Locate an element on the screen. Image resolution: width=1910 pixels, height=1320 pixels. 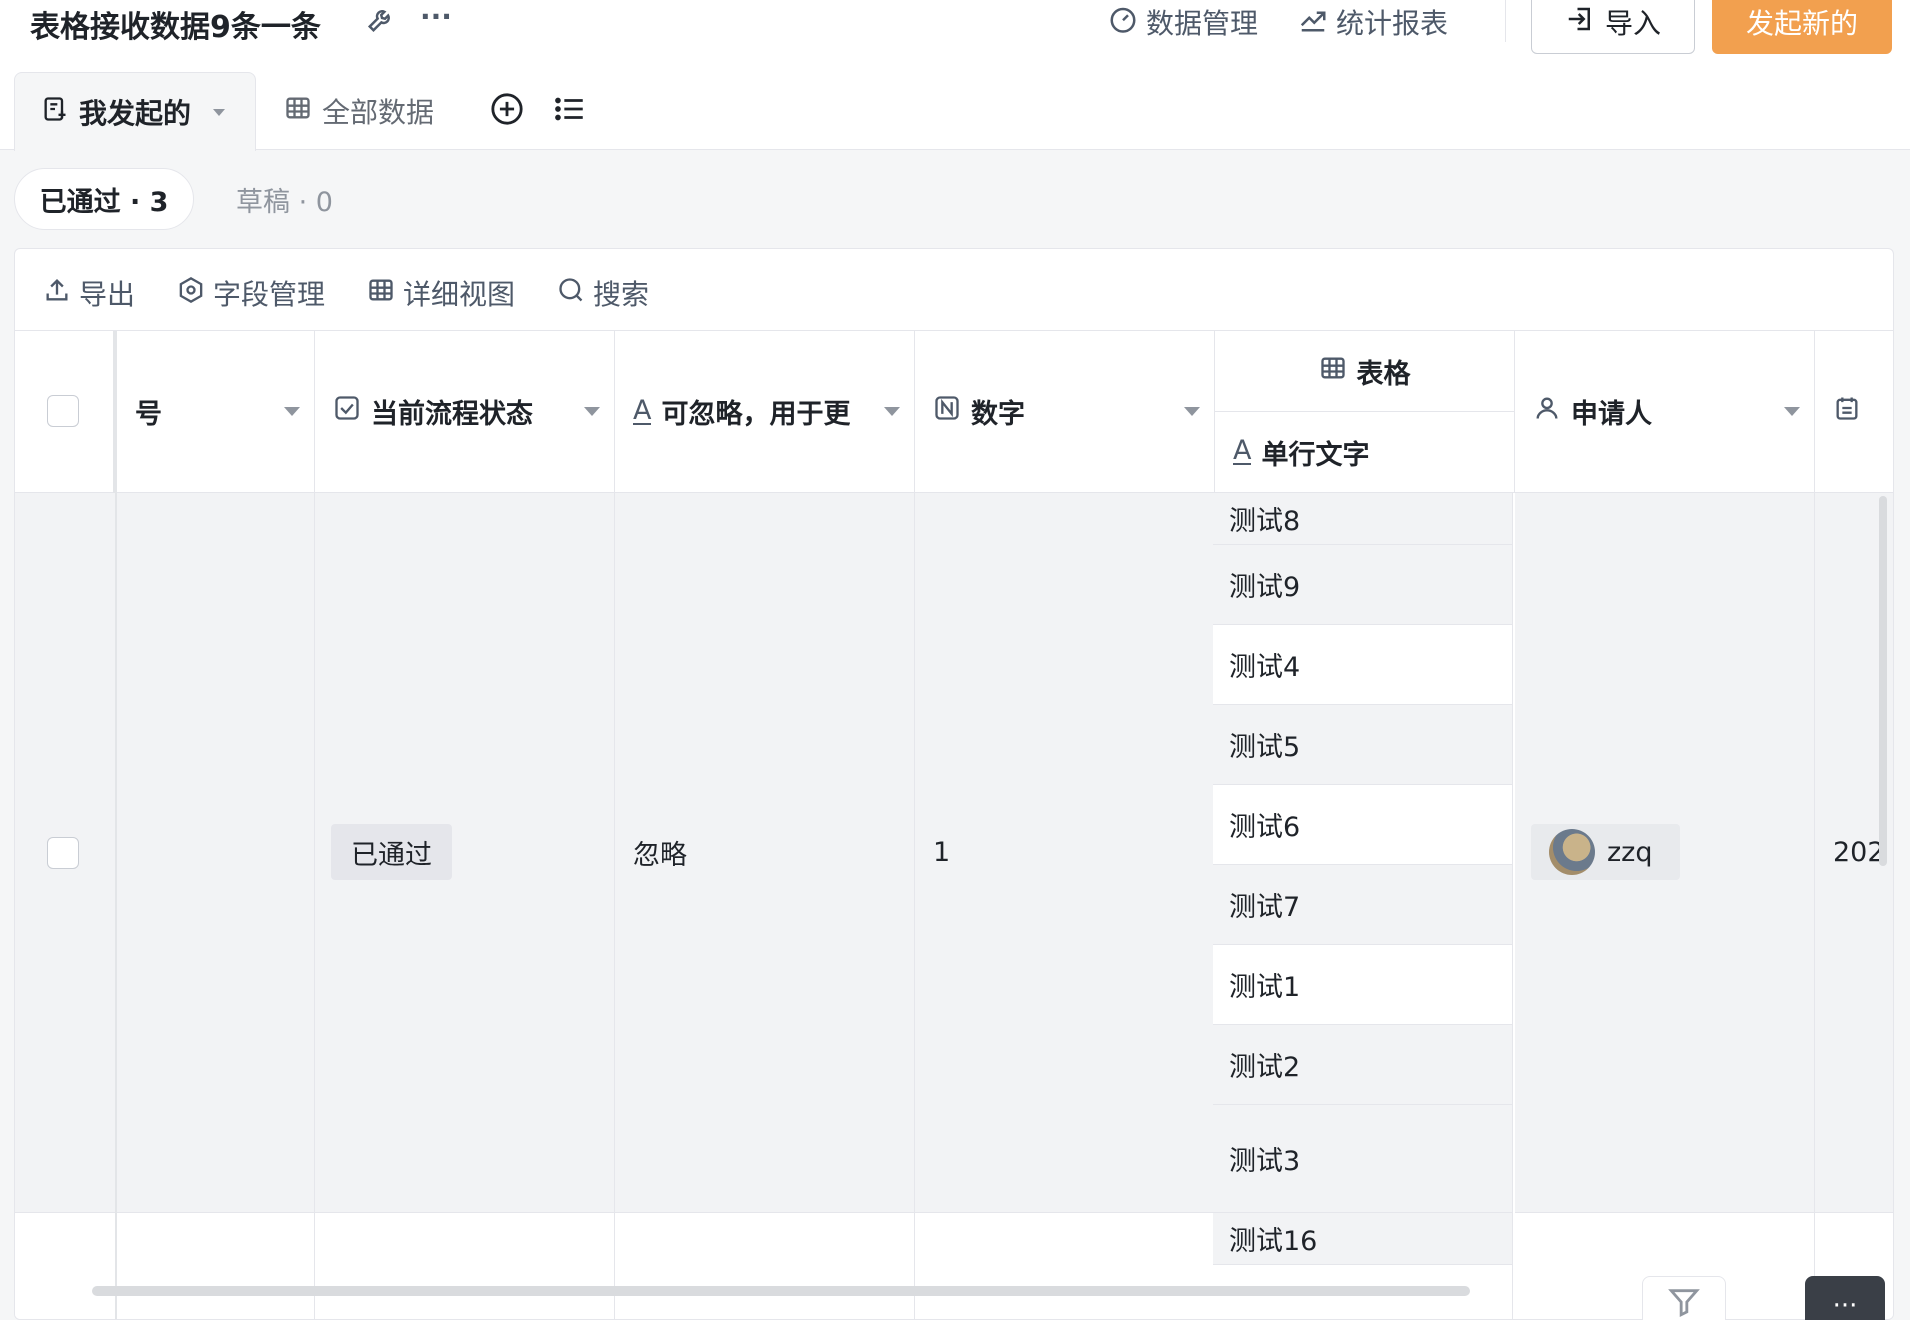
search-button: 搜索 is located at coordinates (603, 293).